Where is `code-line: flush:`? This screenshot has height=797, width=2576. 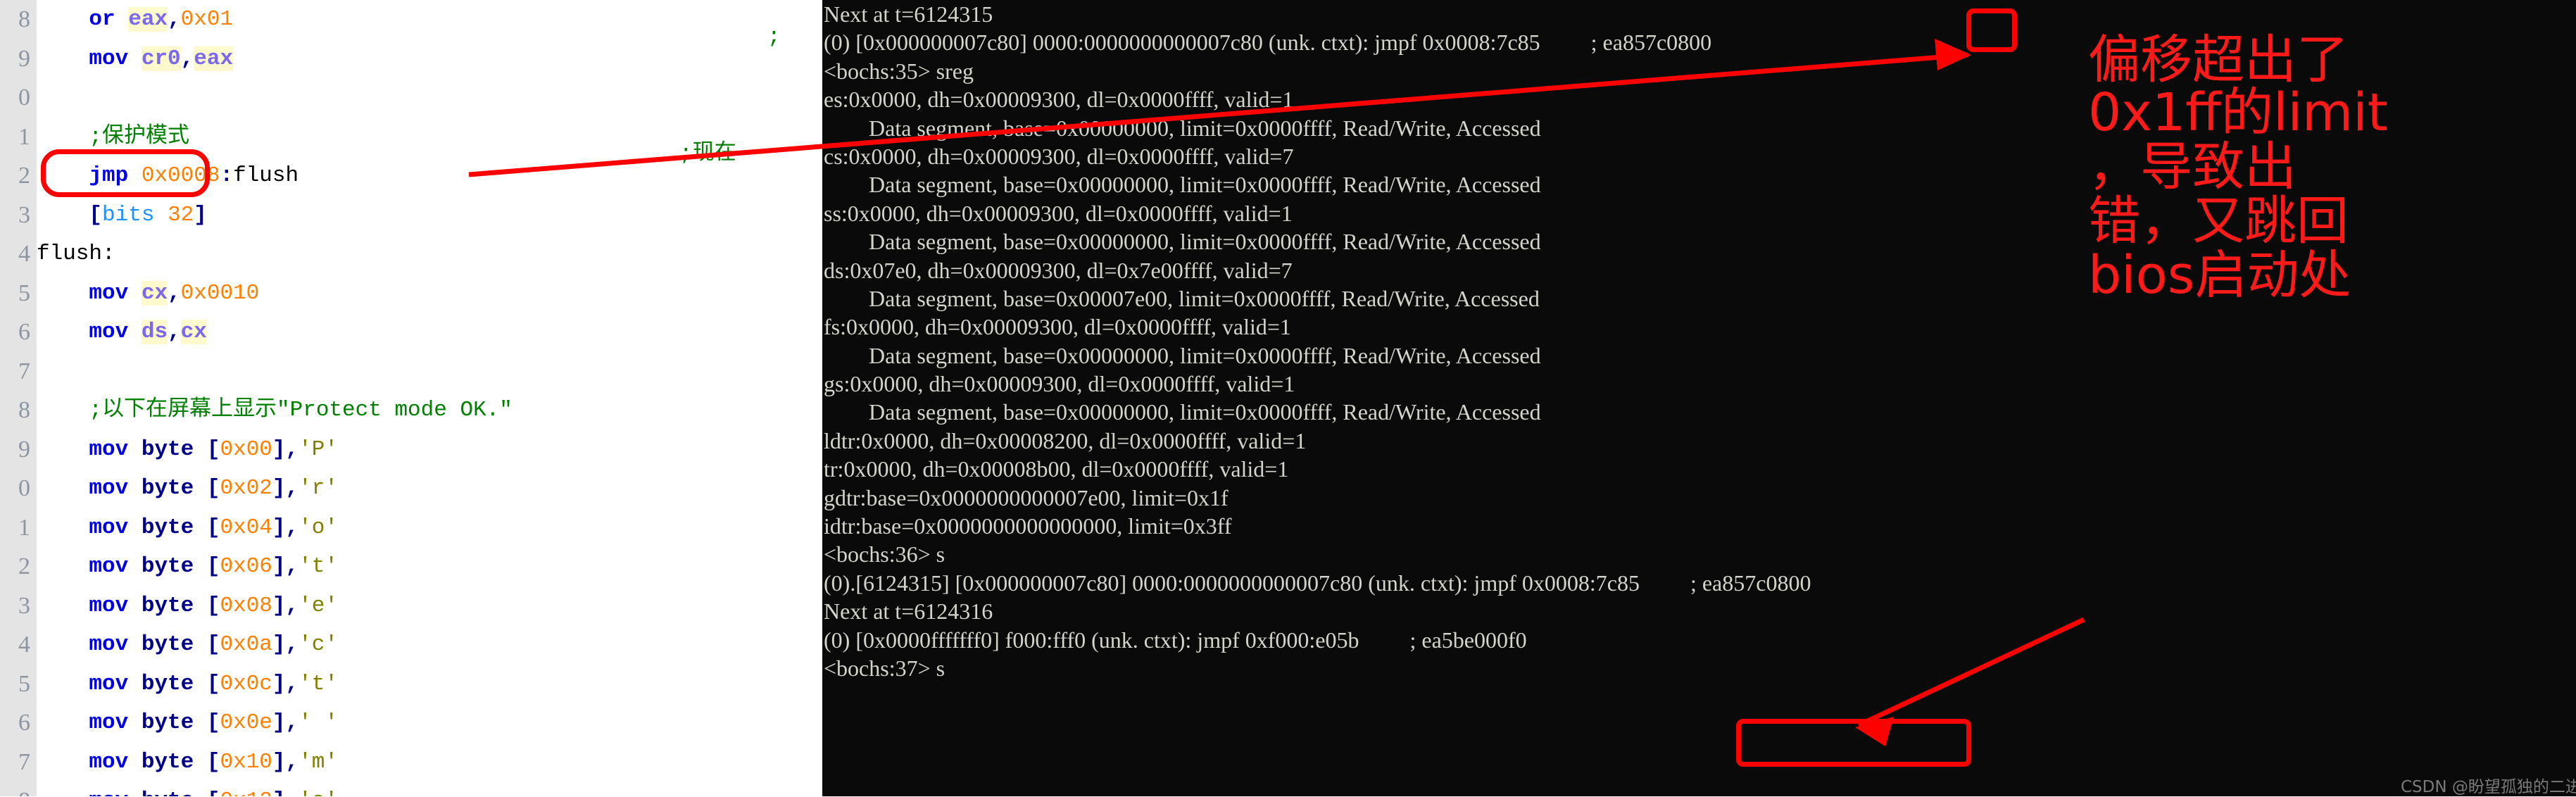 code-line: flush: is located at coordinates (430, 254).